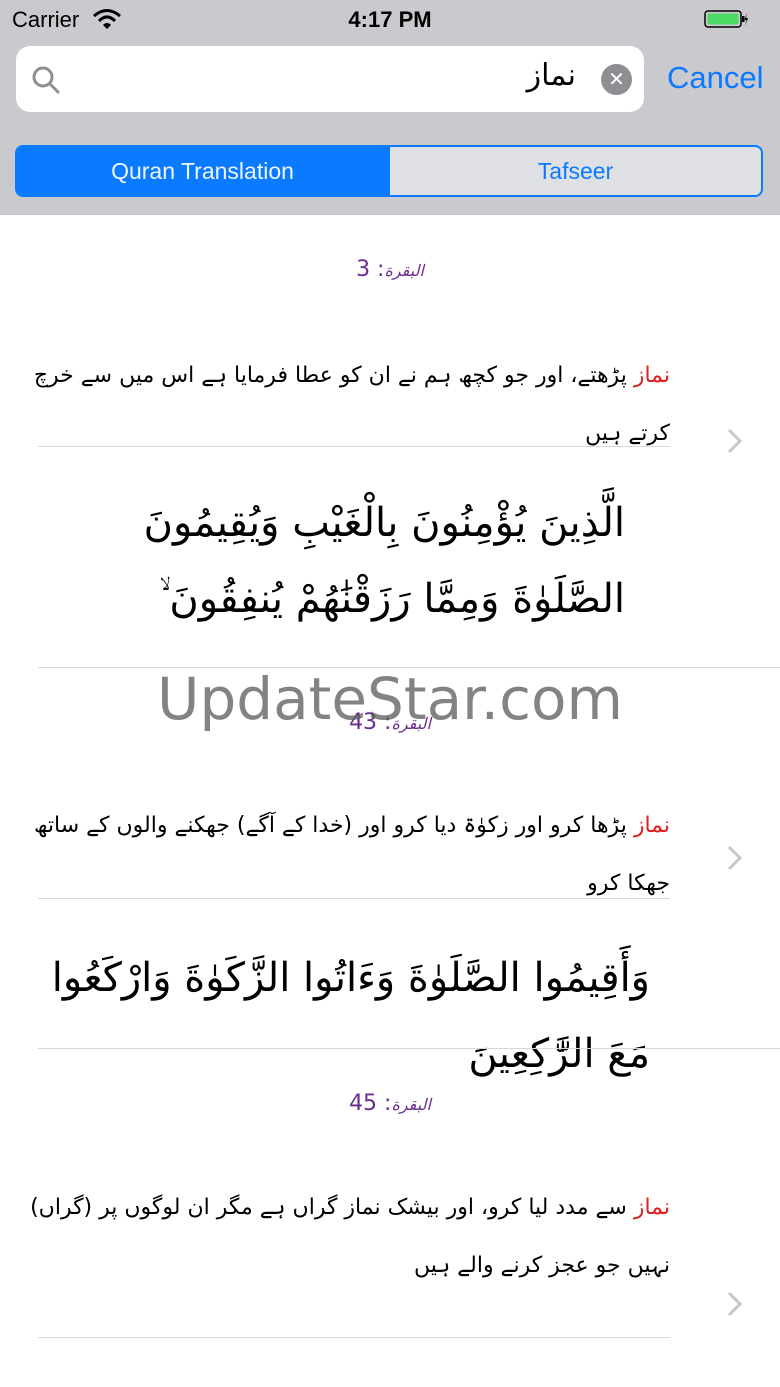 The width and height of the screenshot is (780, 1387). What do you see at coordinates (390, 1103) in the screenshot?
I see `verse-reference: البقرة: 45` at bounding box center [390, 1103].